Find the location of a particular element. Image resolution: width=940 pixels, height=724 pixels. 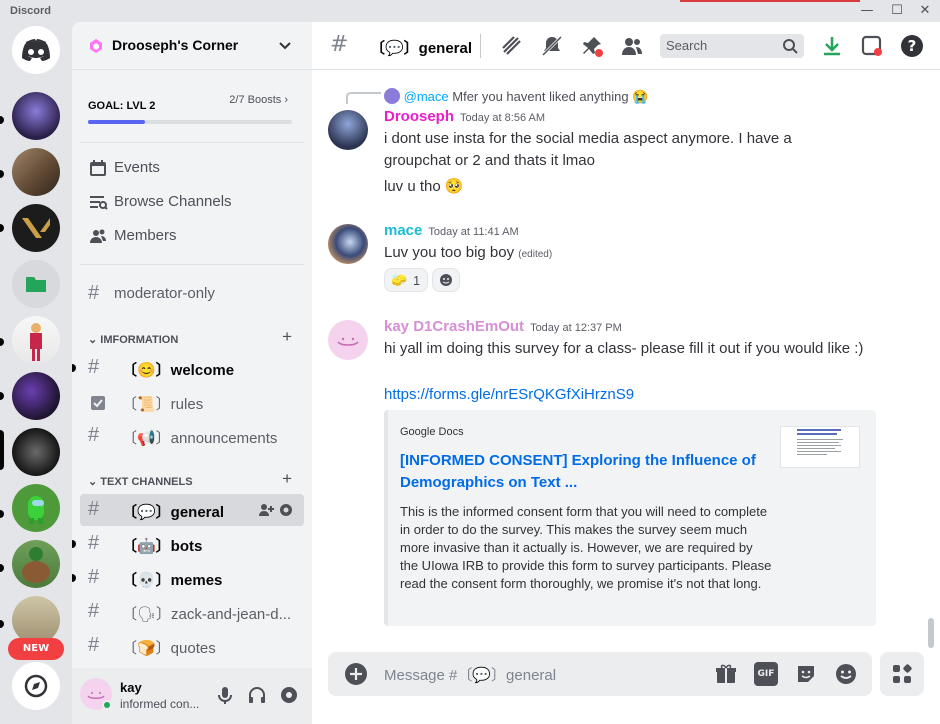

embed-provider: Google Docs is located at coordinates (432, 432).